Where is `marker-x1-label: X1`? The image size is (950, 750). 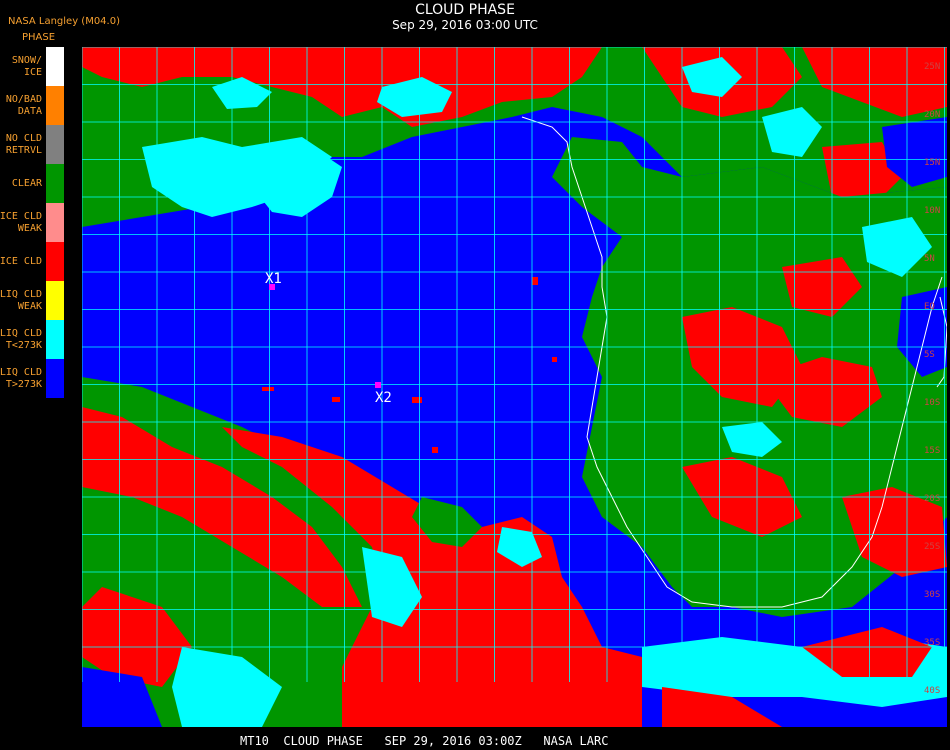
marker-x1-label: X1 is located at coordinates (273, 279).